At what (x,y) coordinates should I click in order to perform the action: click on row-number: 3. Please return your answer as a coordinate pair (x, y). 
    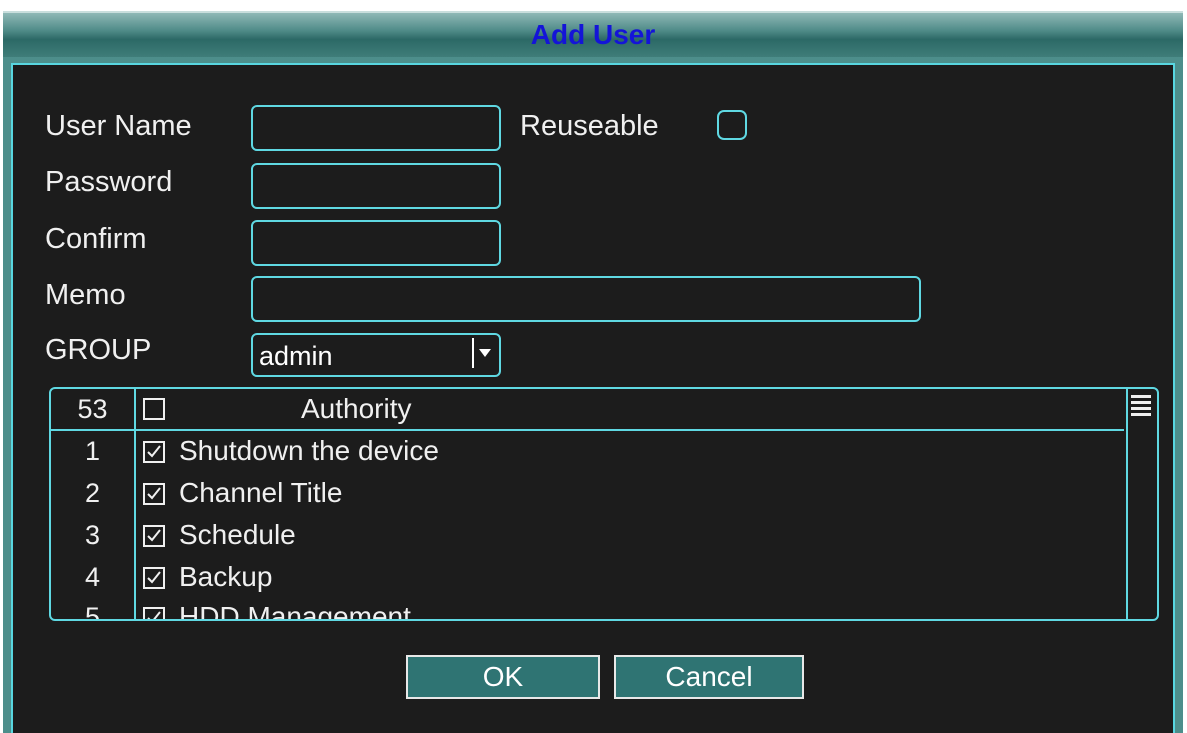
    Looking at the image, I should click on (92, 535).